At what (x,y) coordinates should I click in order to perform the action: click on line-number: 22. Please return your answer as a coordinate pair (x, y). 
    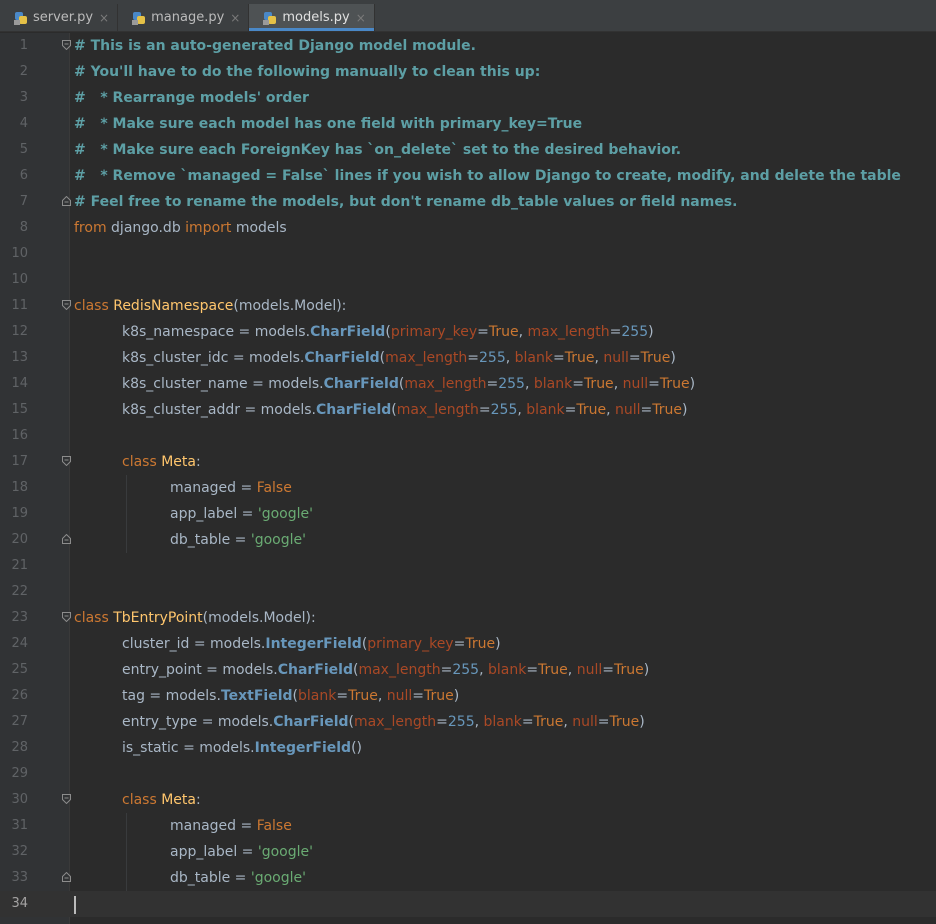
    Looking at the image, I should click on (19, 591).